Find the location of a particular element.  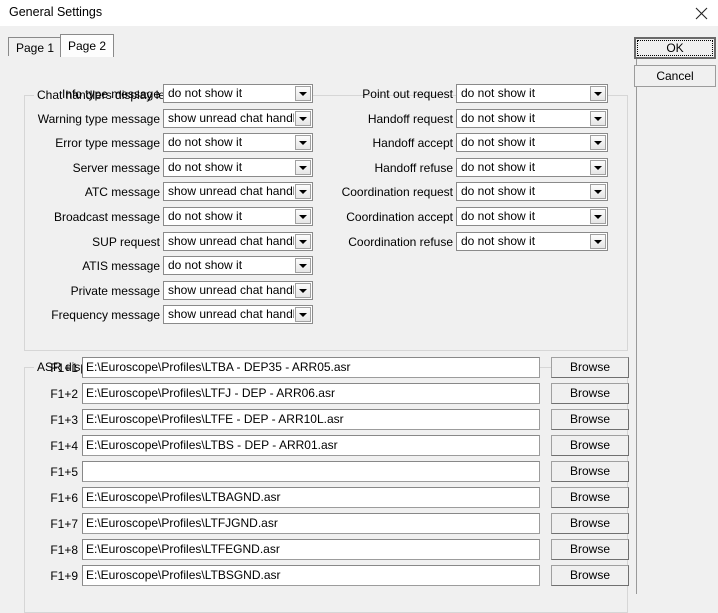

tab-page-1: Page 1 is located at coordinates (35, 46).